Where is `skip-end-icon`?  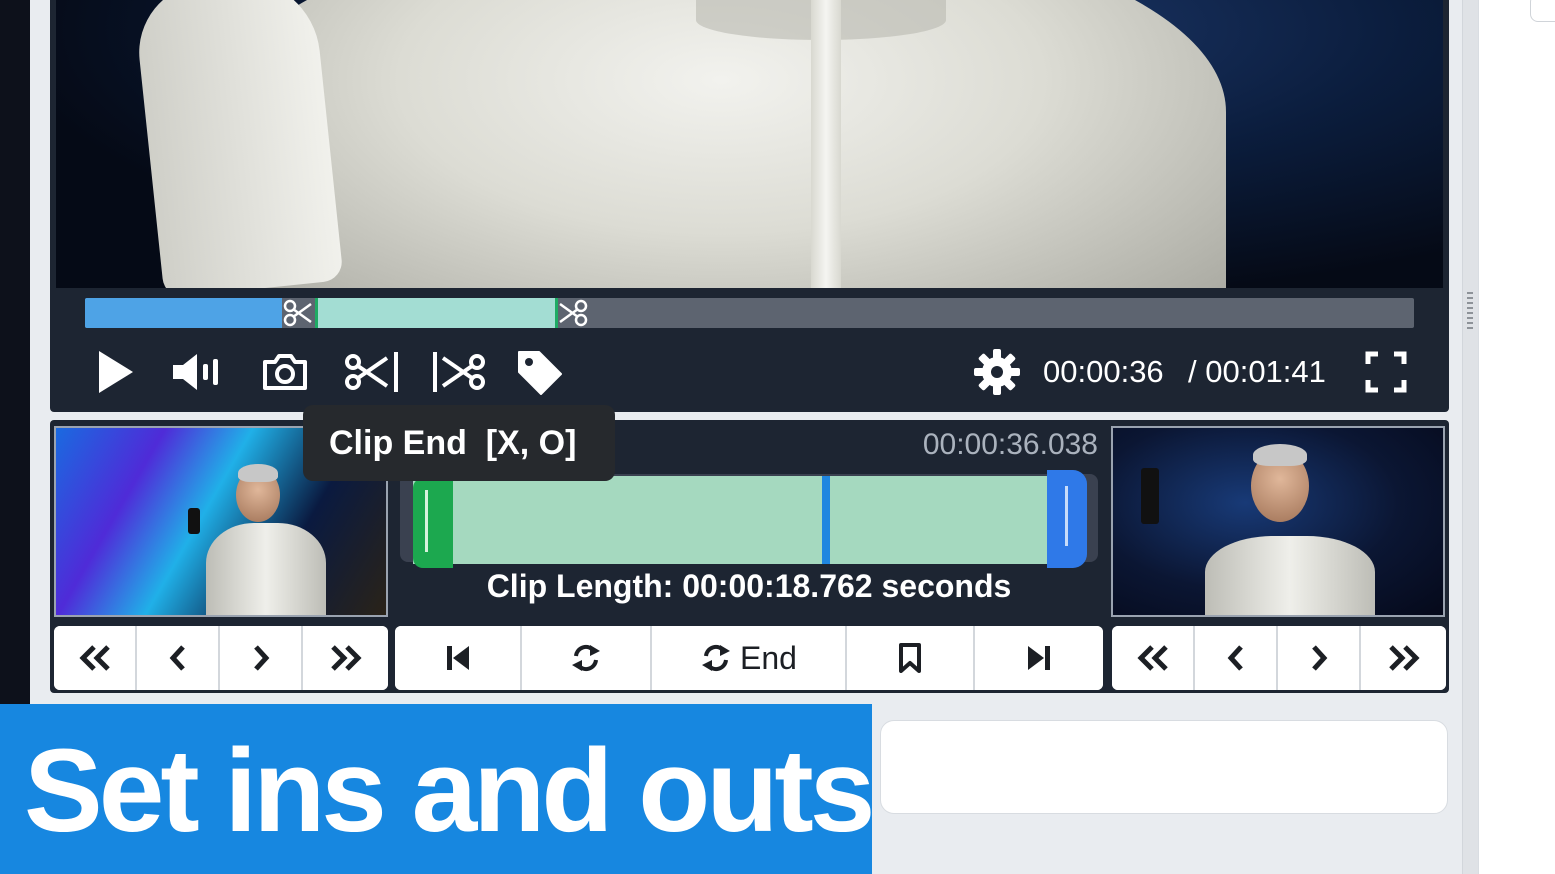
skip-end-icon is located at coordinates (1039, 658).